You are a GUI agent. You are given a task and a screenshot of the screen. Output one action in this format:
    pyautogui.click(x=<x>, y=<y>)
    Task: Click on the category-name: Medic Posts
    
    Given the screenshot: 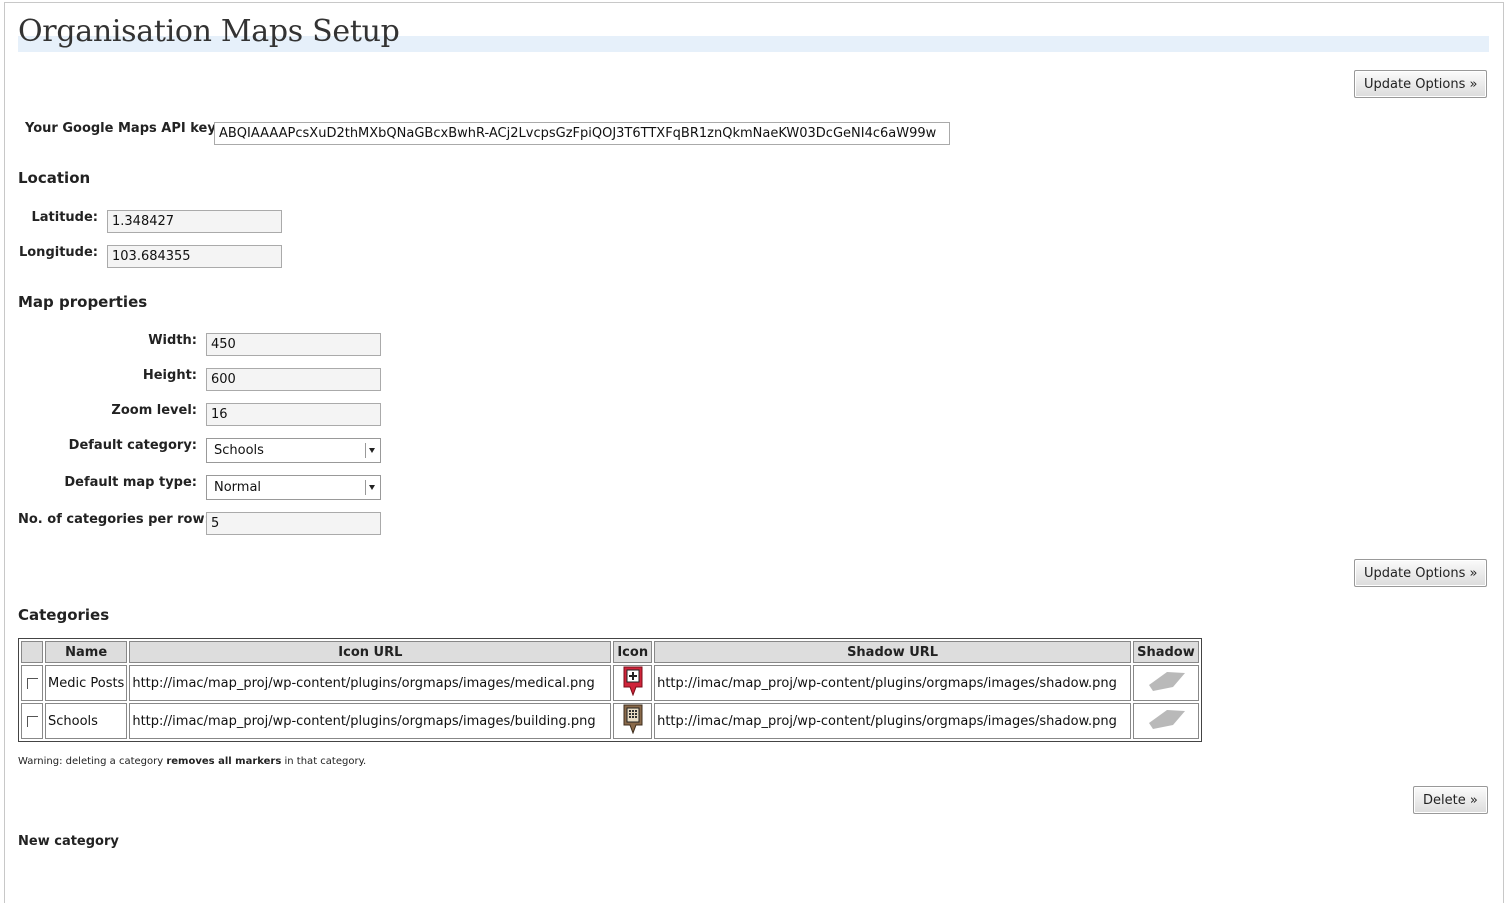 What is the action you would take?
    pyautogui.click(x=86, y=683)
    